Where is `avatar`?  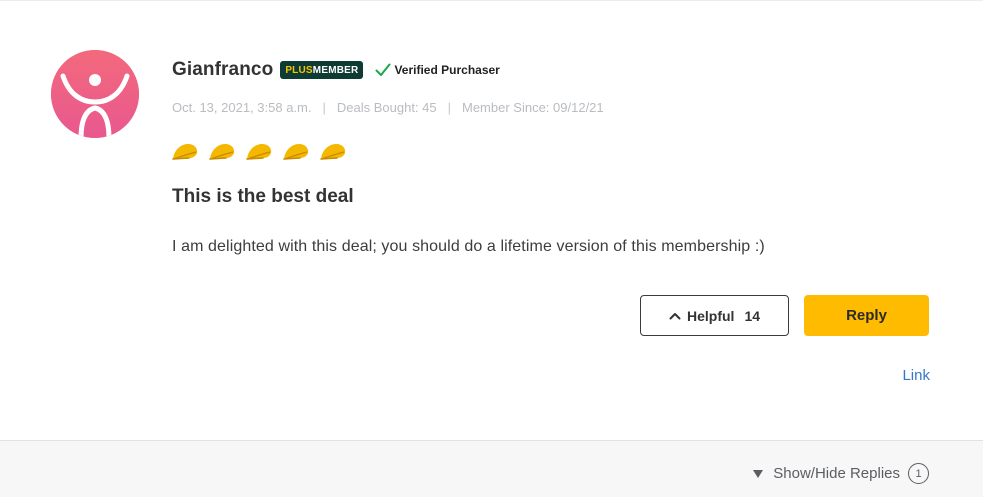
avatar is located at coordinates (95, 94).